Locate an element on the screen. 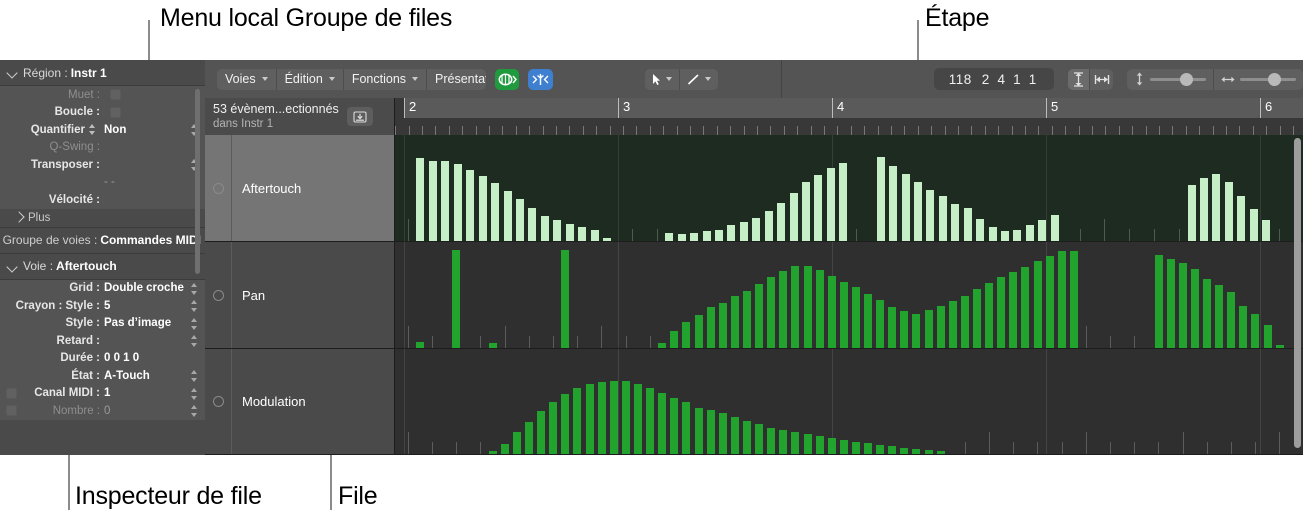 This screenshot has height=513, width=1303. lane-header: Aftertouch is located at coordinates (300, 188).